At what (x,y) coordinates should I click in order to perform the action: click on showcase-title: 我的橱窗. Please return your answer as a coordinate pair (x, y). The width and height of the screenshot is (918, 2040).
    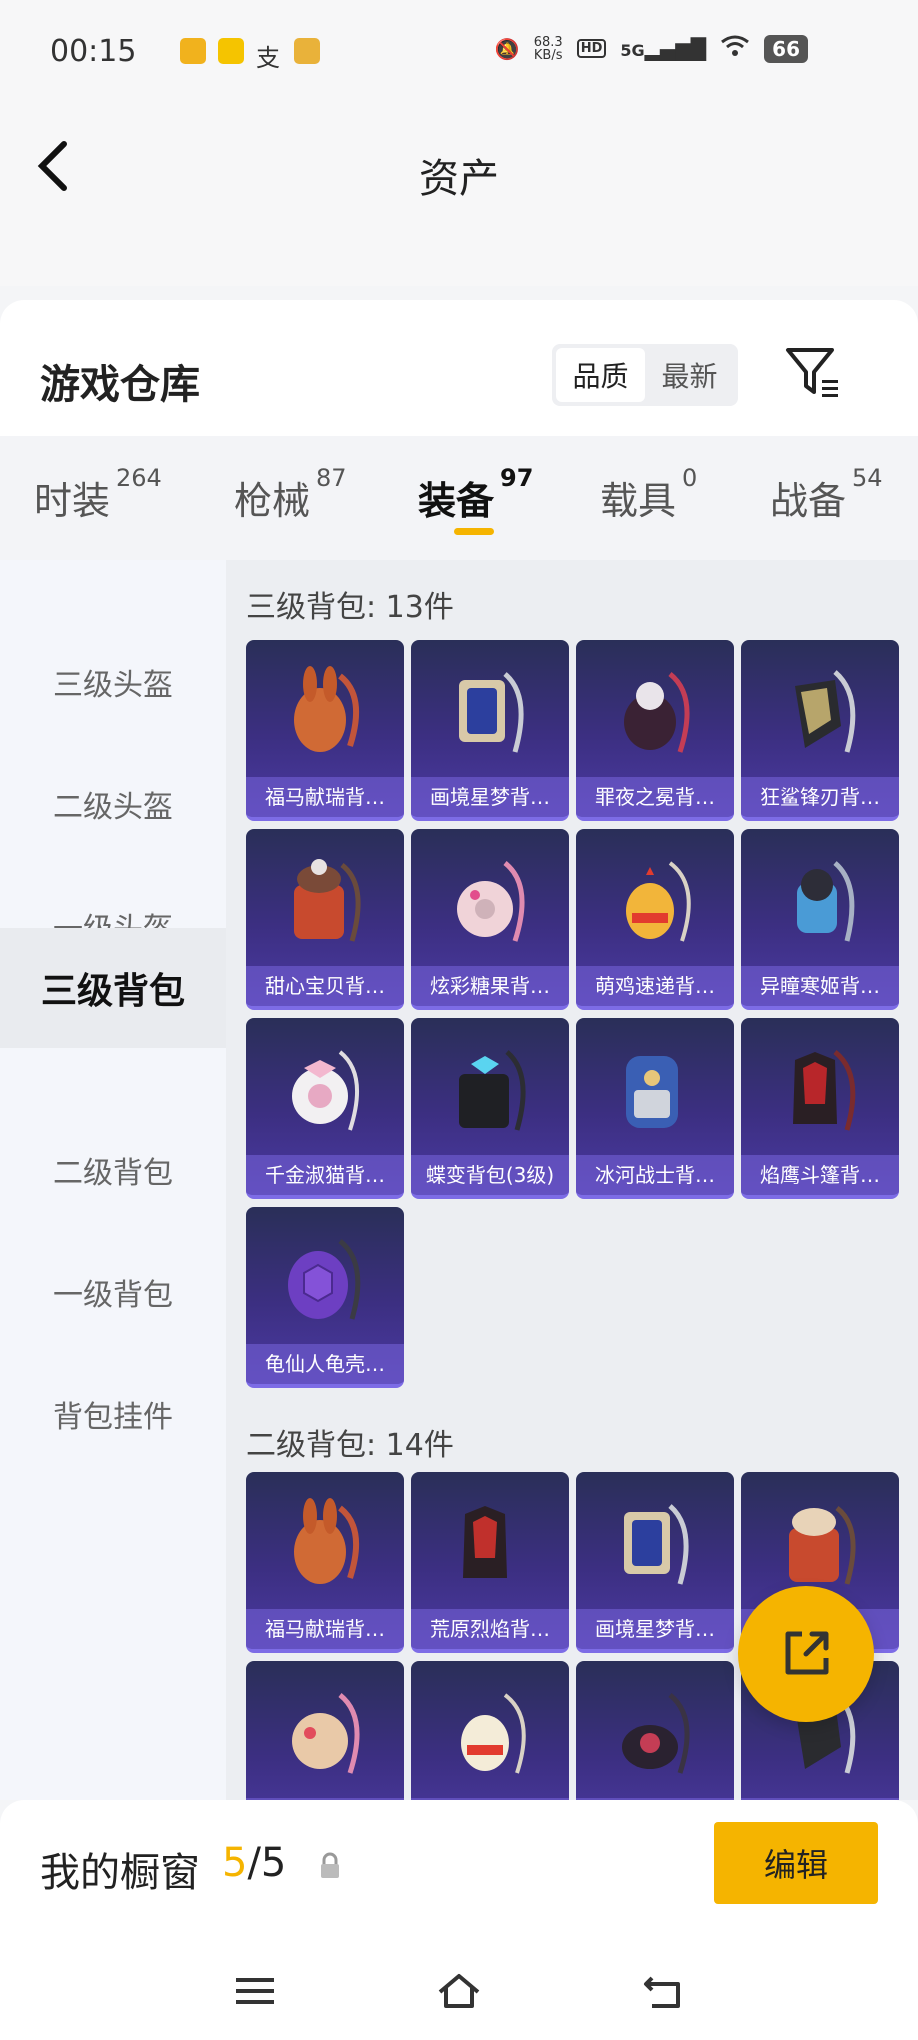
    Looking at the image, I should click on (120, 1873).